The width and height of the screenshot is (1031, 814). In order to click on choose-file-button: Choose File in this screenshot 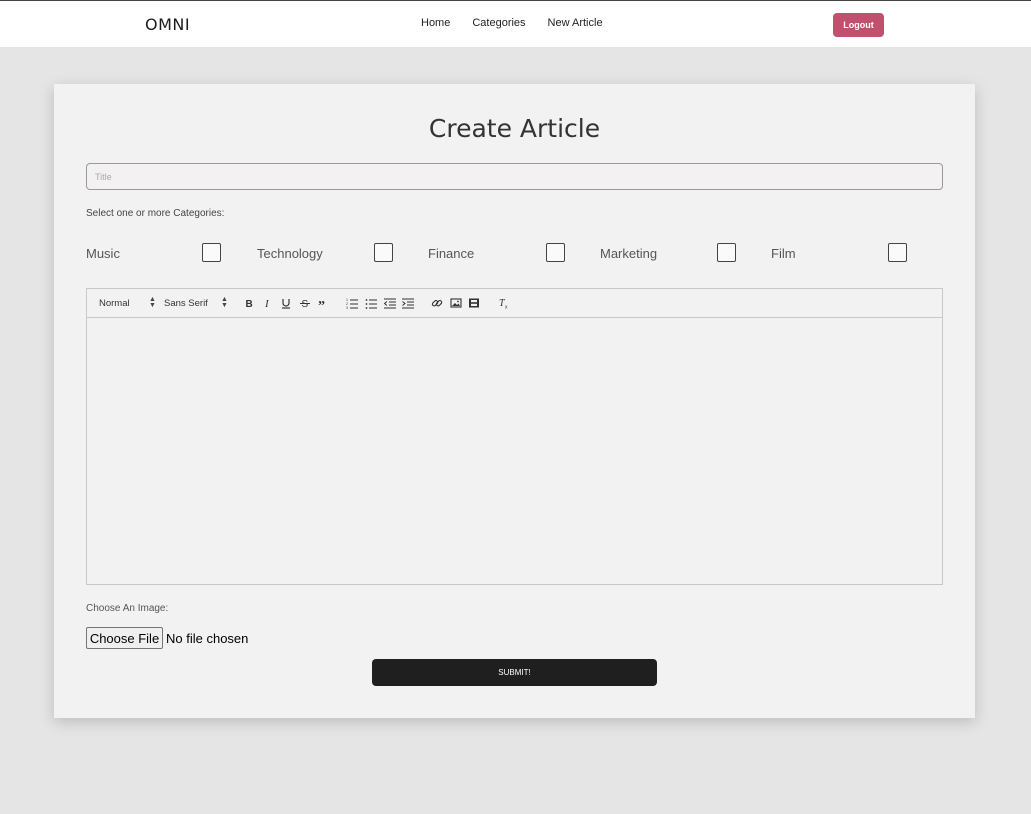, I will do `click(124, 638)`.